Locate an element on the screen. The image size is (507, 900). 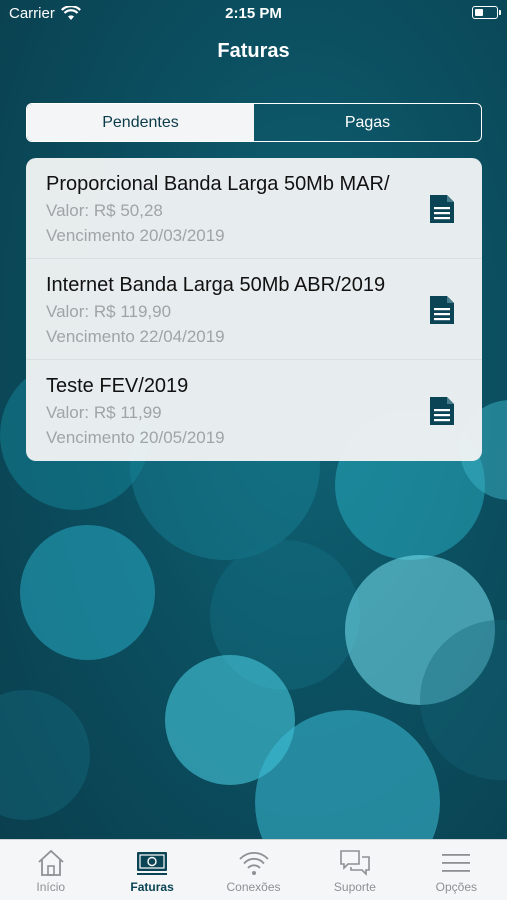
status-time: 2:15 PM is located at coordinates (253, 13).